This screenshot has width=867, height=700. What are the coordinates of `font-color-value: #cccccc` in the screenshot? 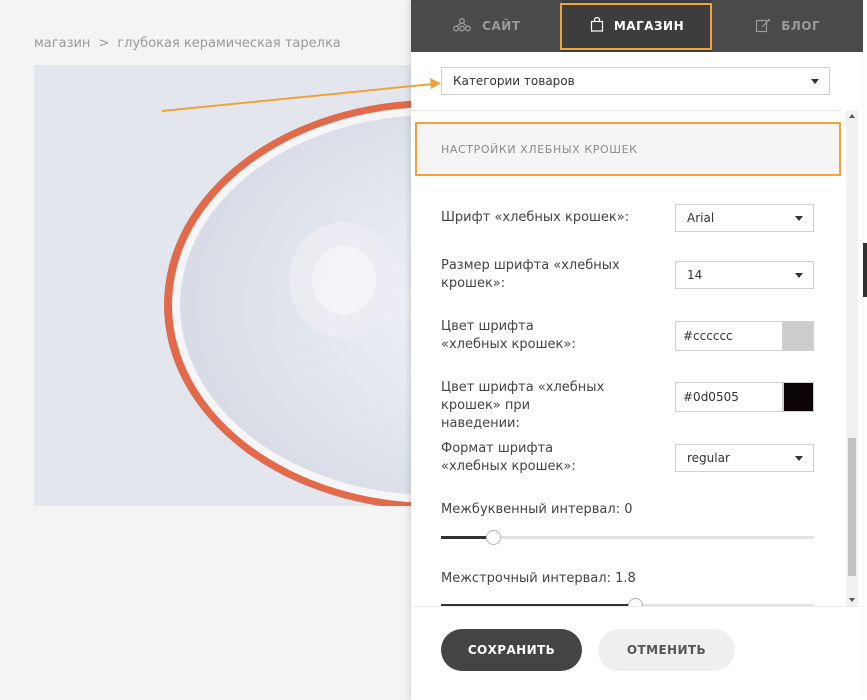 It's located at (708, 336).